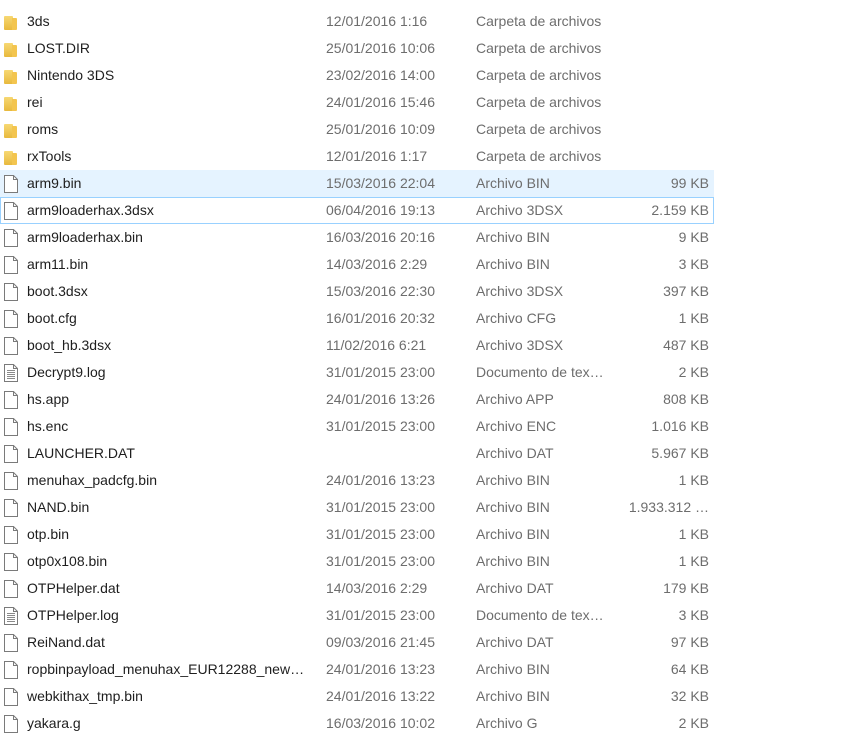 The height and width of the screenshot is (742, 843). Describe the element at coordinates (380, 75) in the screenshot. I see `file-date-modified: 23/02/2016 14:00` at that location.